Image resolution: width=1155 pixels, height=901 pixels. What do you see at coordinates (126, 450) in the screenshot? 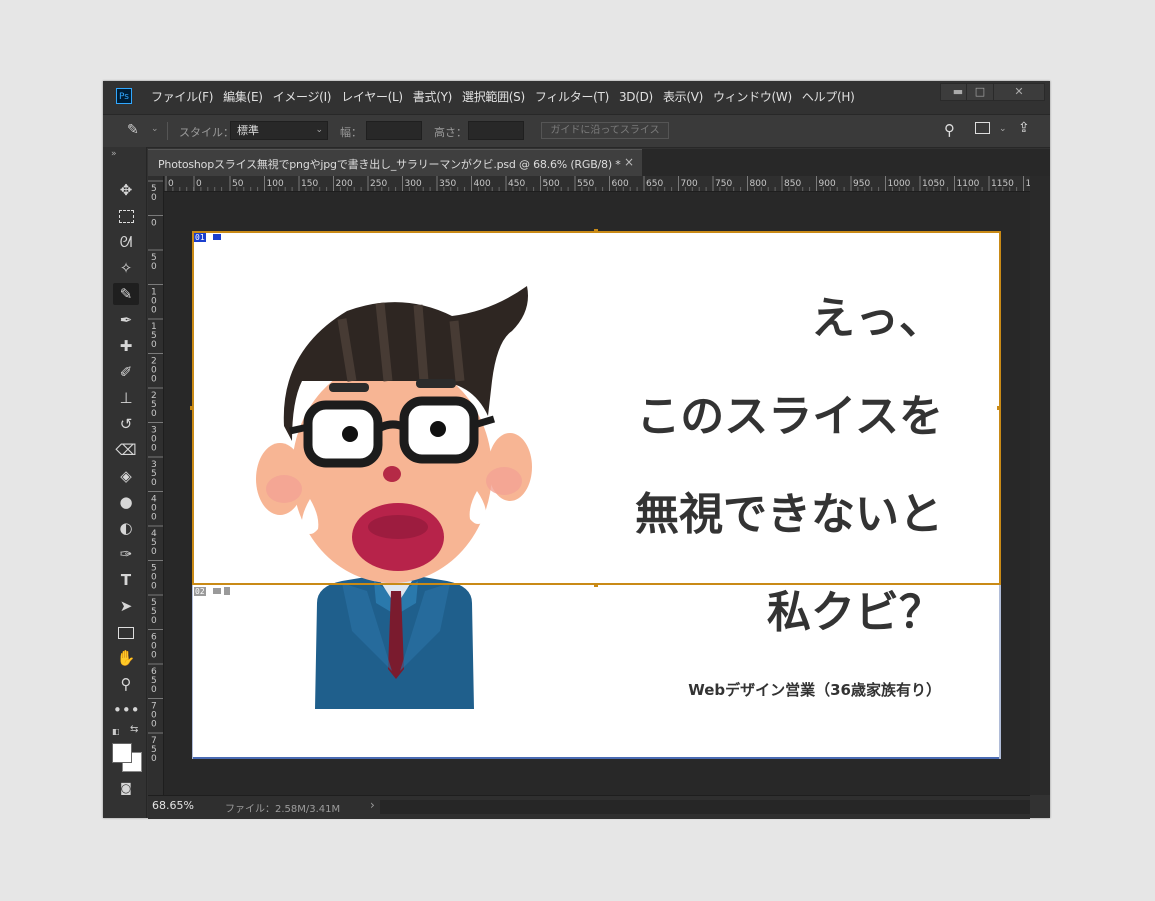
I see `eraser-tool-icon: ⌫` at bounding box center [126, 450].